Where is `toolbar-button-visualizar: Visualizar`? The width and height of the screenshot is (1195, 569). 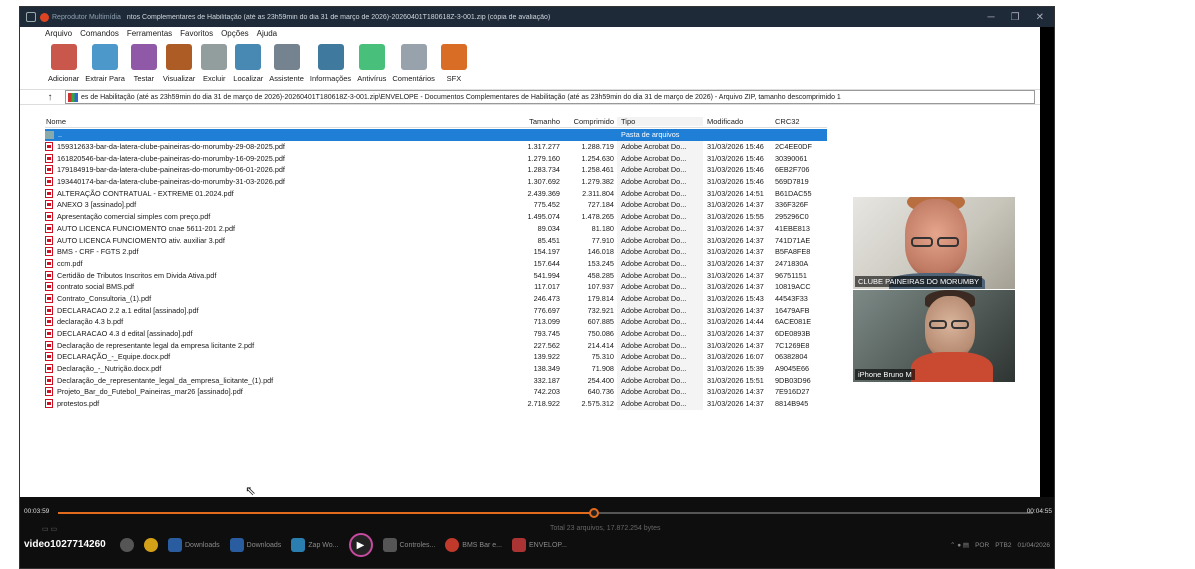 toolbar-button-visualizar: Visualizar is located at coordinates (179, 63).